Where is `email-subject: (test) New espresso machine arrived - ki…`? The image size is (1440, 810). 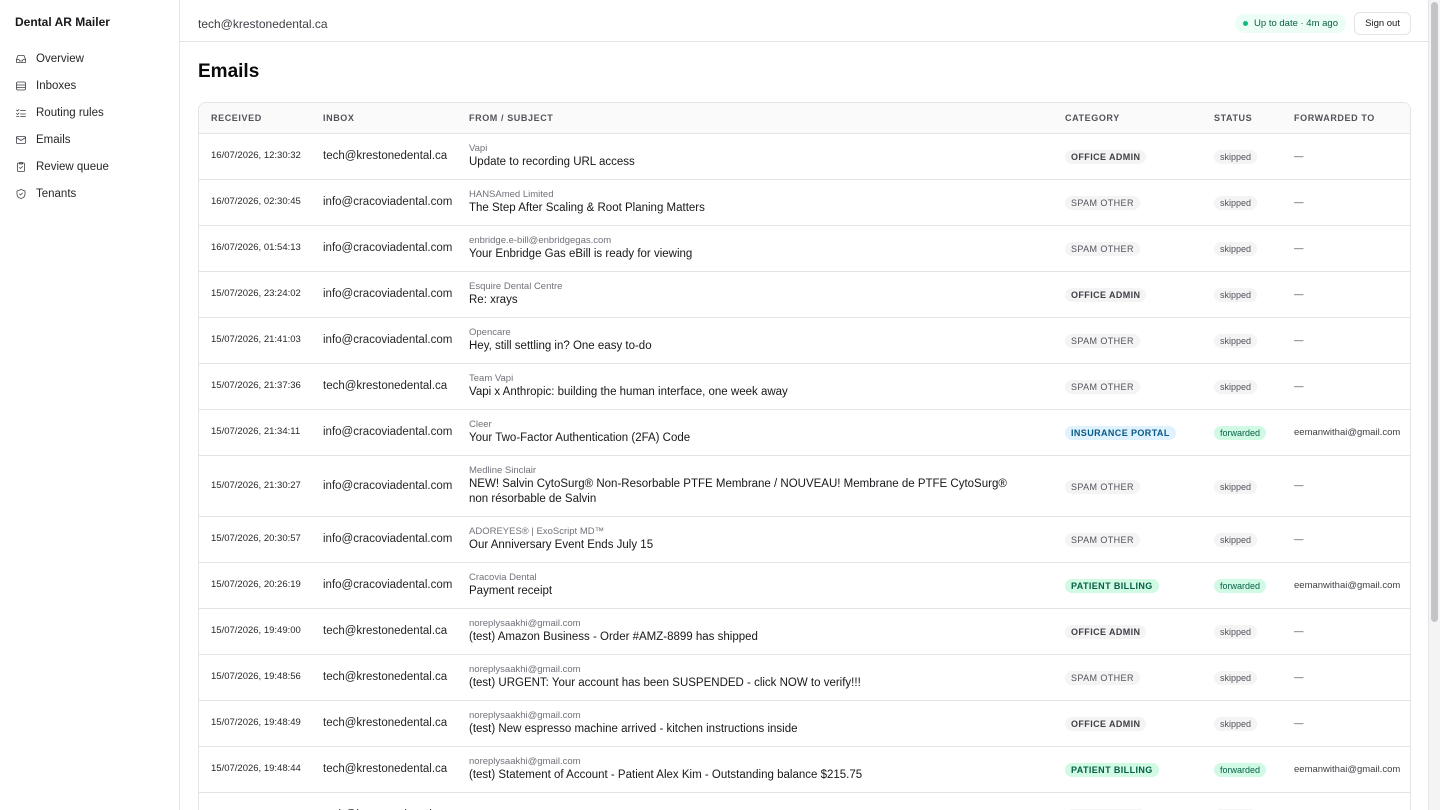
email-subject: (test) New espresso machine arrived - ki… is located at coordinates (761, 729).